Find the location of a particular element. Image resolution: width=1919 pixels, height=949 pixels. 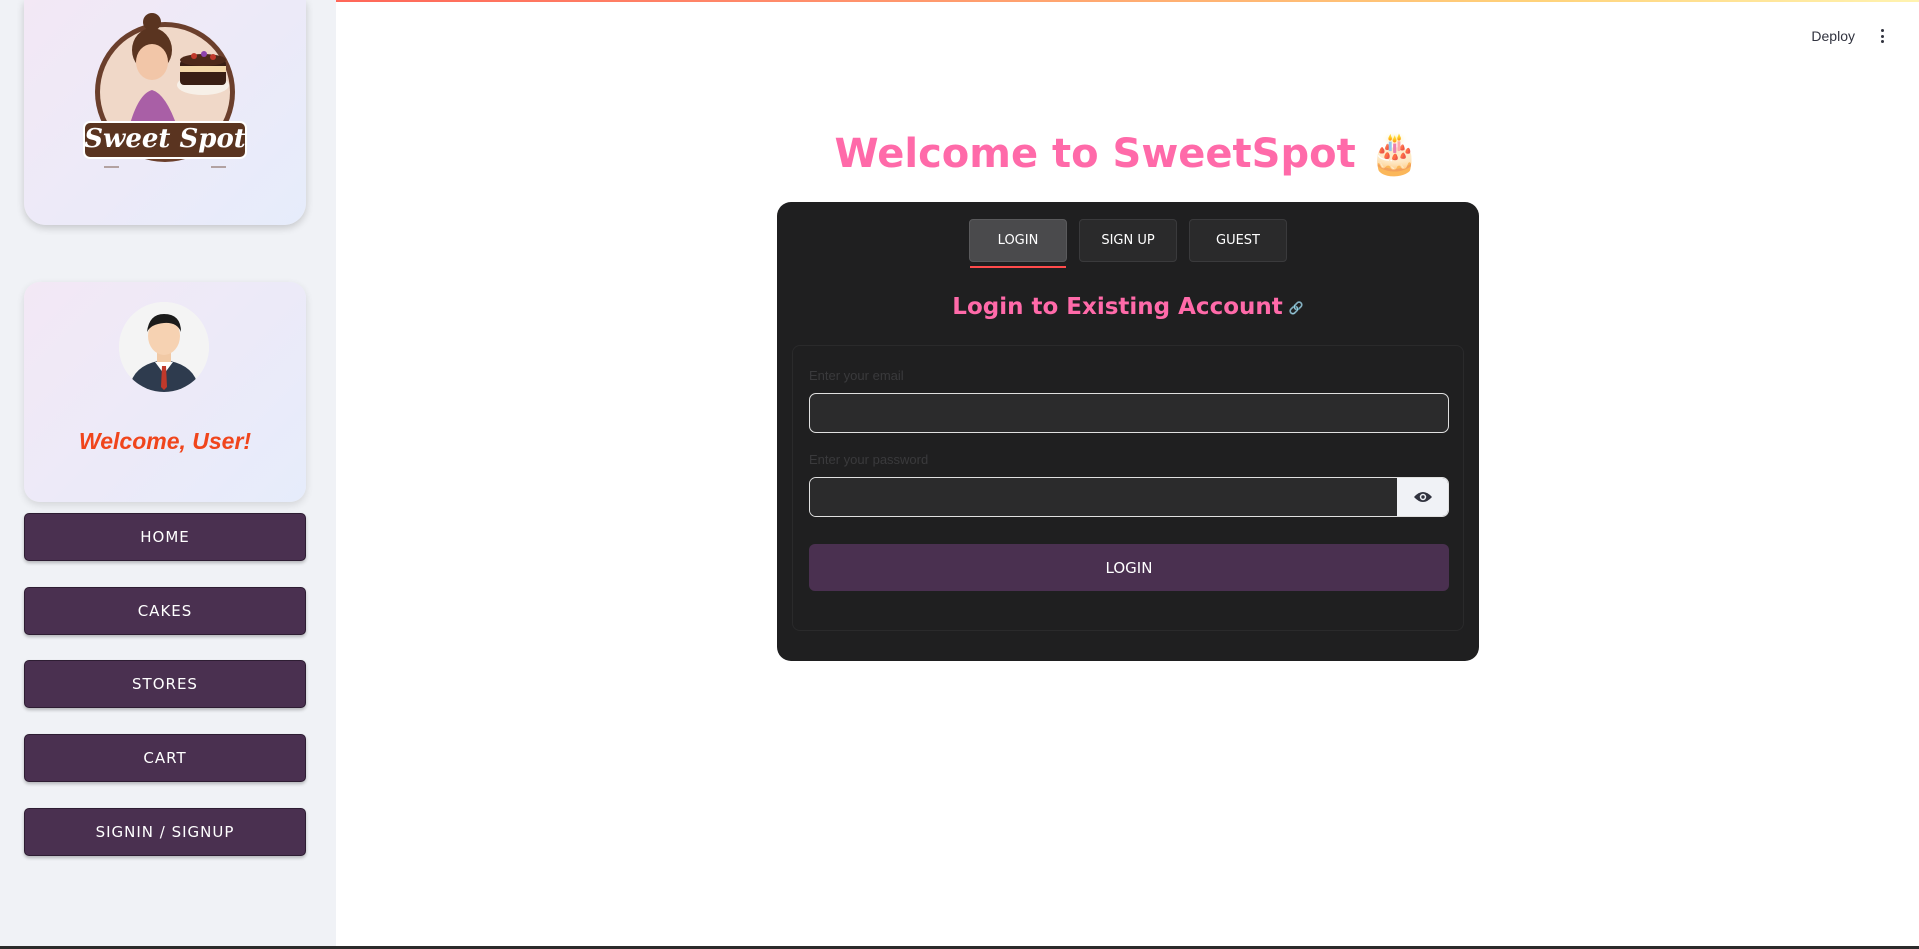

nav-stores-button: STORES is located at coordinates (165, 684).